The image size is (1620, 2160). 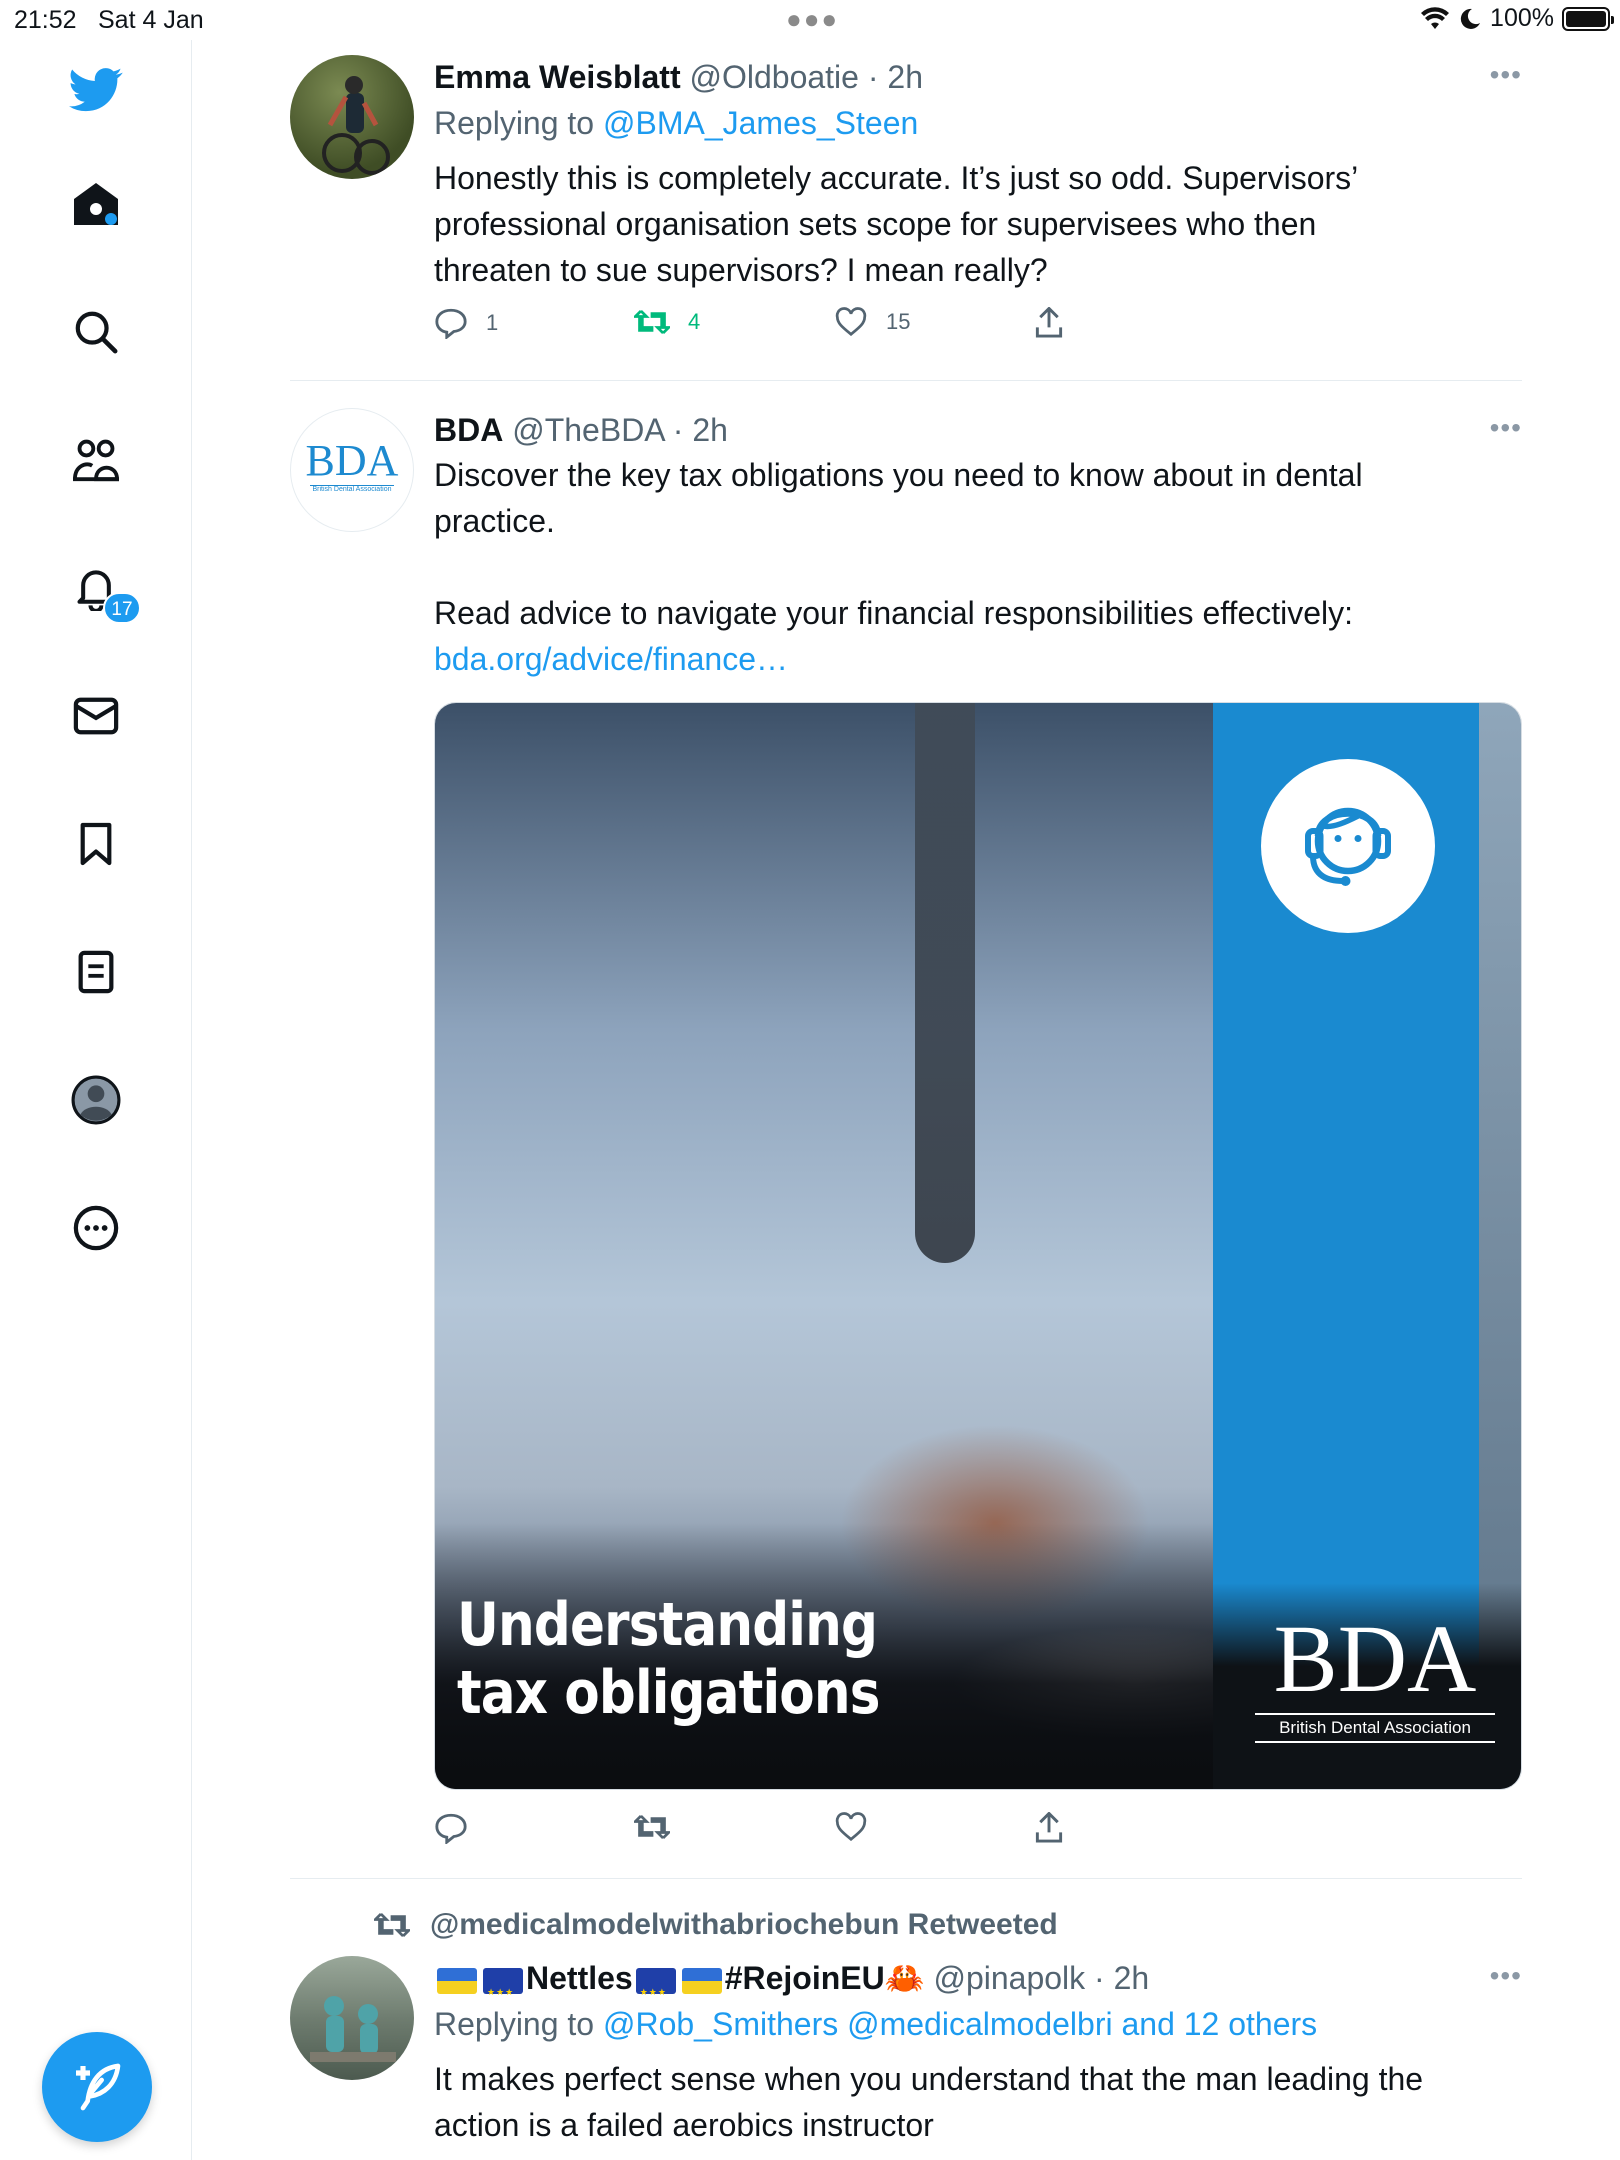 I want to click on ukraine-flag-icon, so click(x=701, y=1980).